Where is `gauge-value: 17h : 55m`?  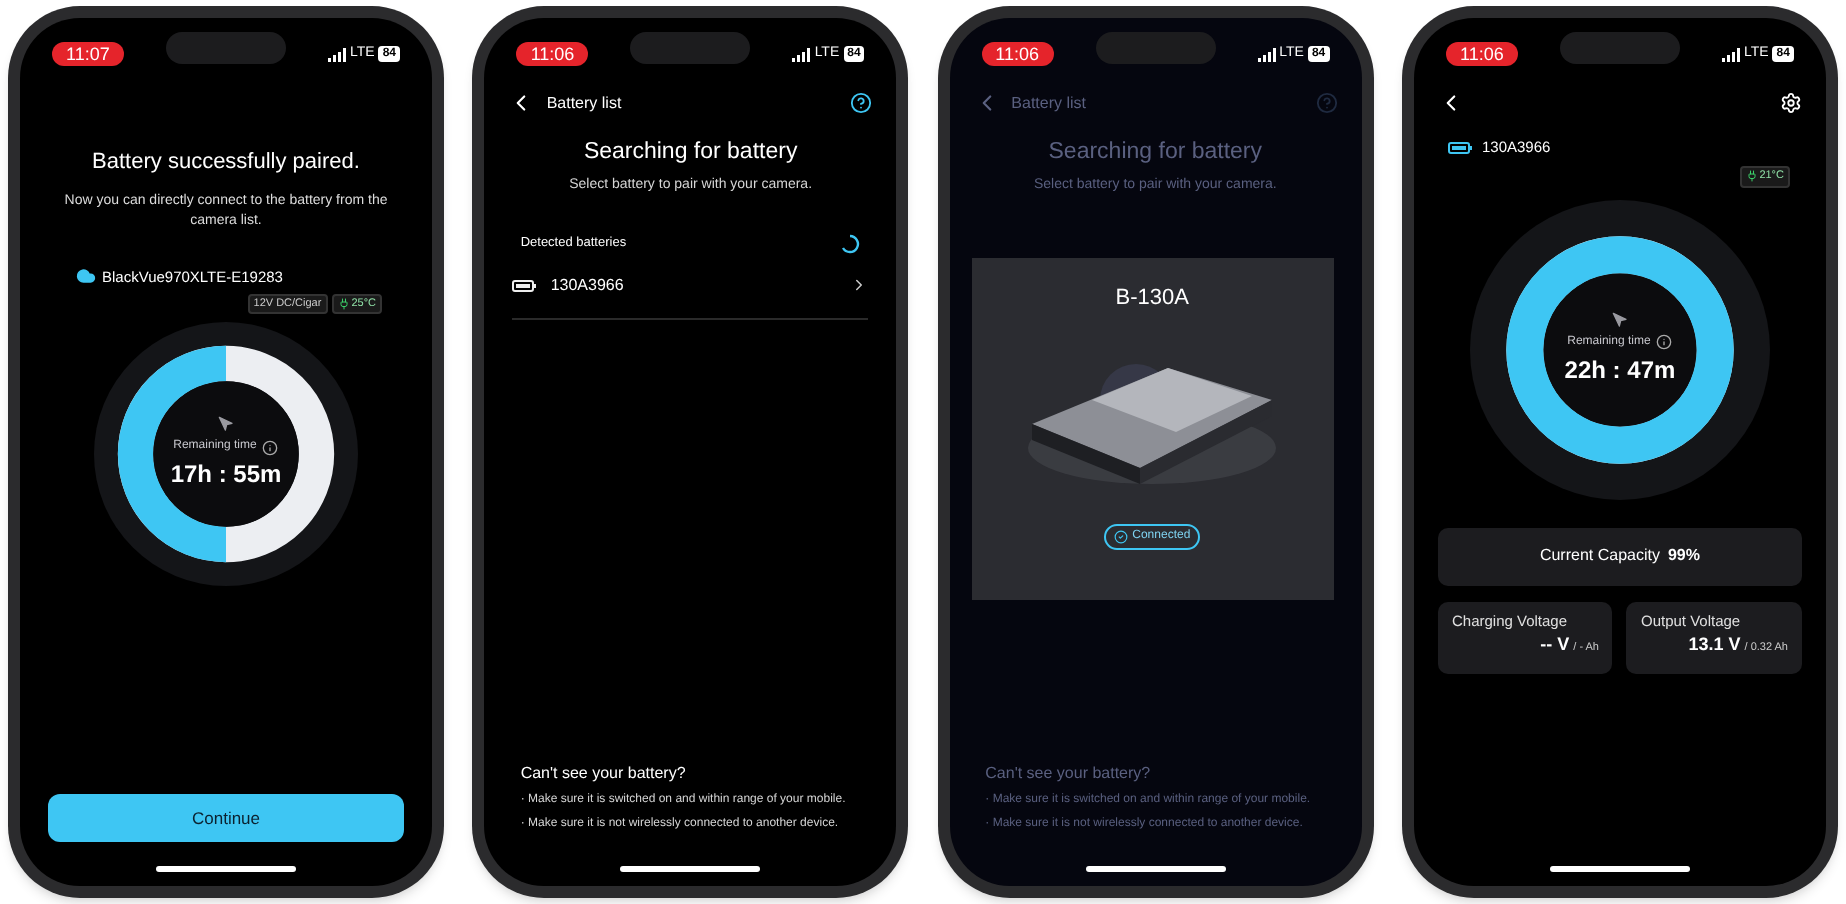
gauge-value: 17h : 55m is located at coordinates (226, 475).